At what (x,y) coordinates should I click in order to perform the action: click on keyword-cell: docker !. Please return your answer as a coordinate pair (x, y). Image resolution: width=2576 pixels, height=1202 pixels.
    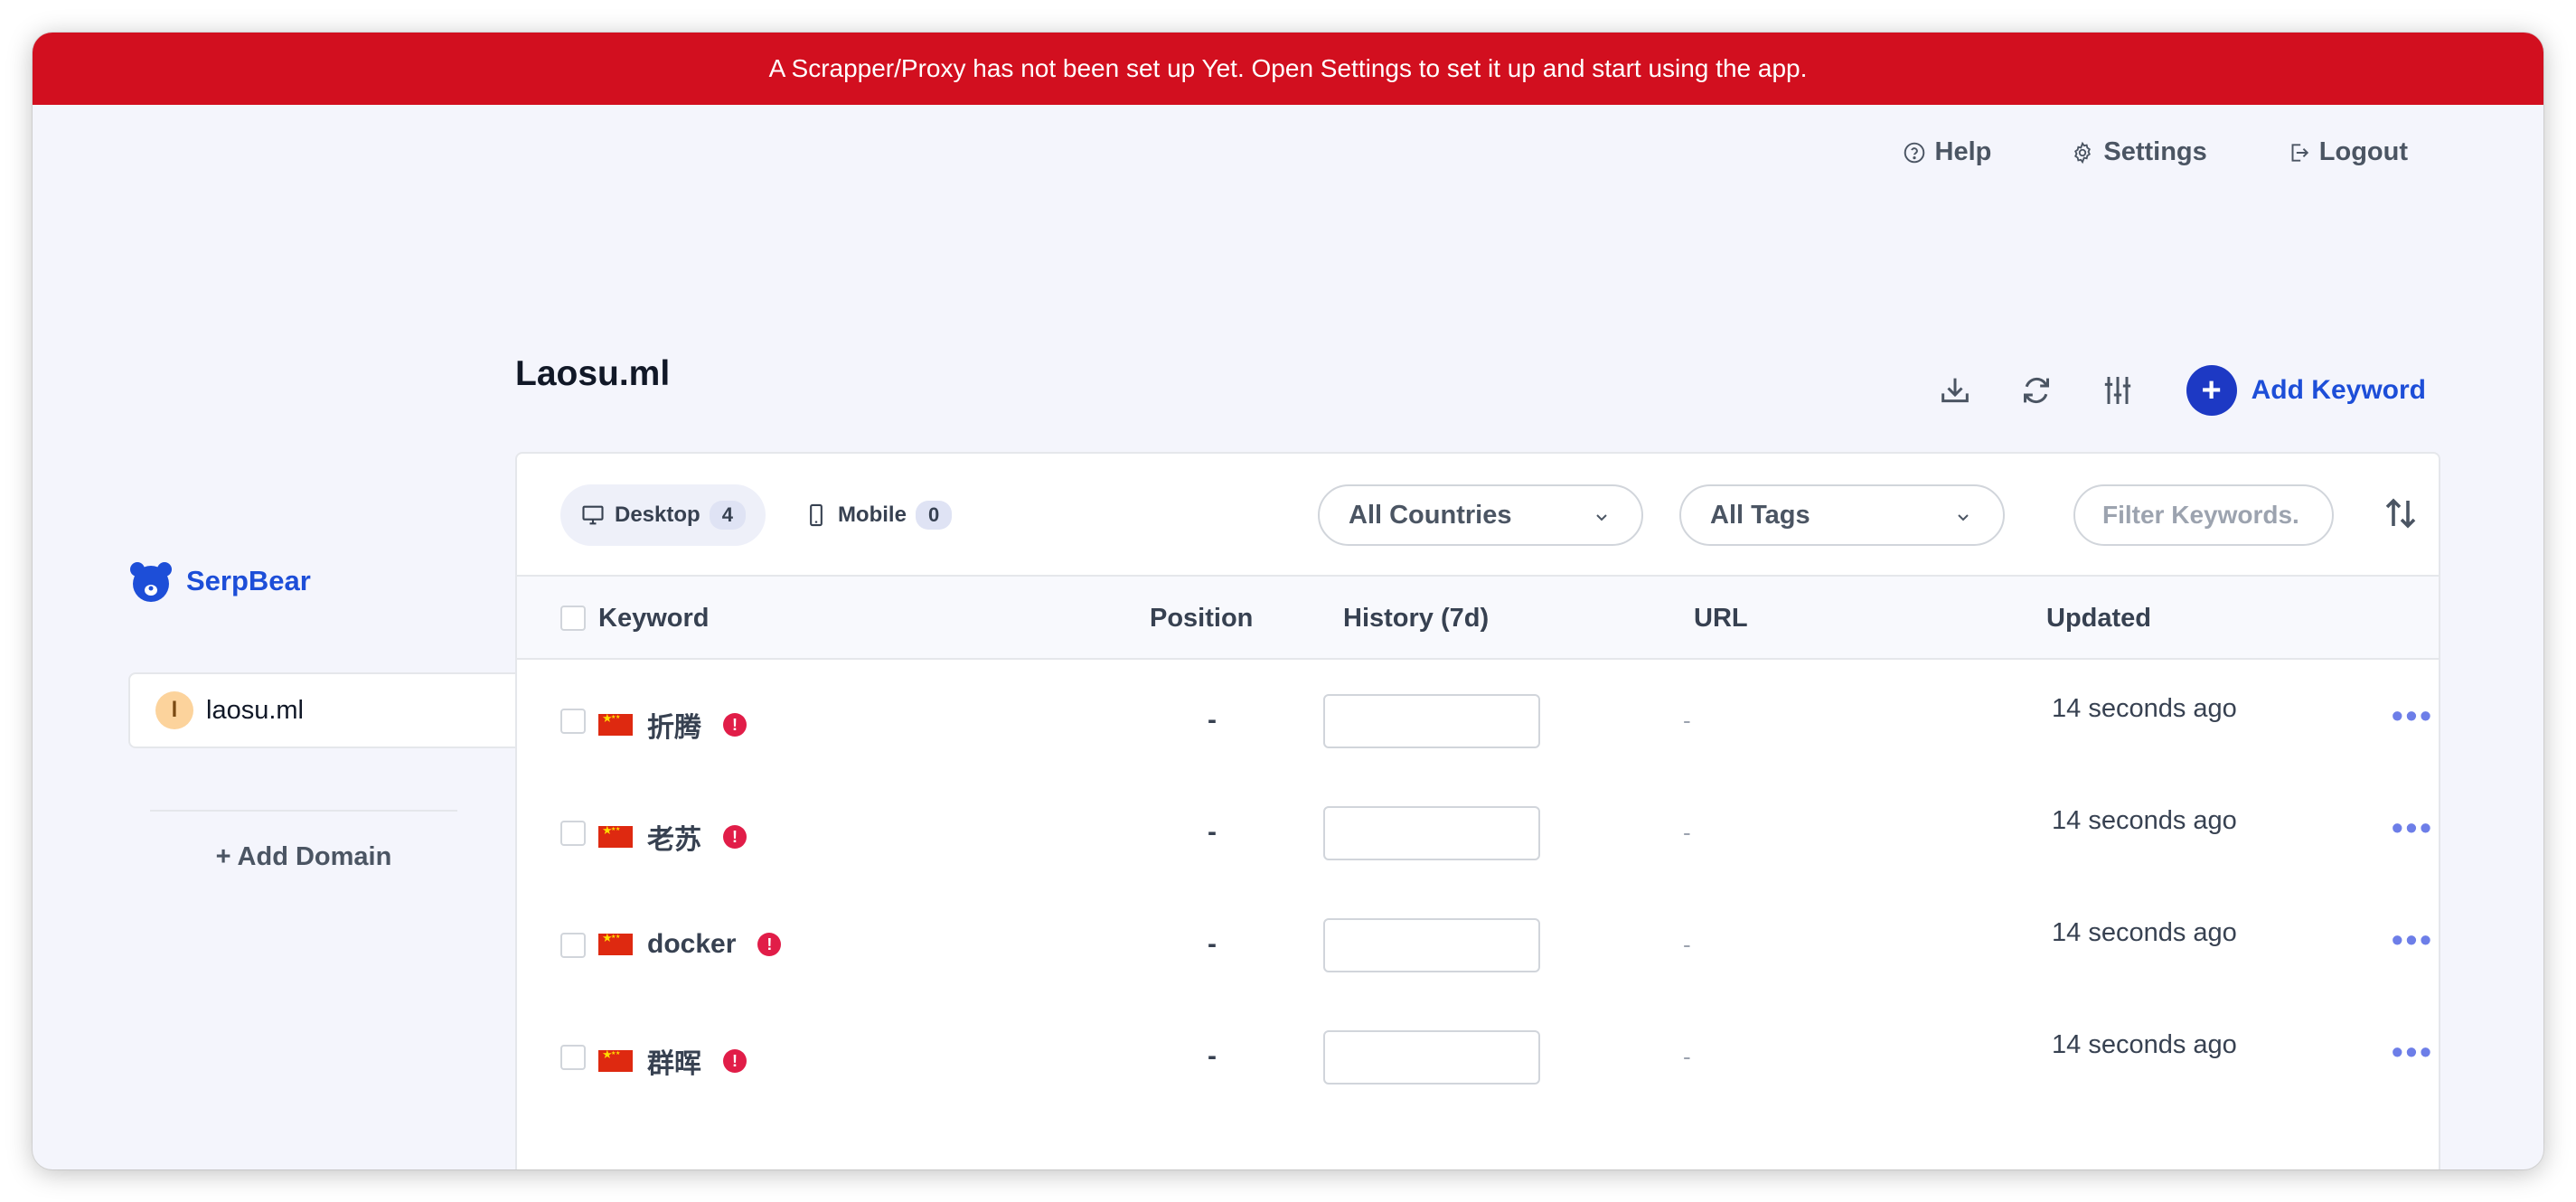
    Looking at the image, I should click on (690, 944).